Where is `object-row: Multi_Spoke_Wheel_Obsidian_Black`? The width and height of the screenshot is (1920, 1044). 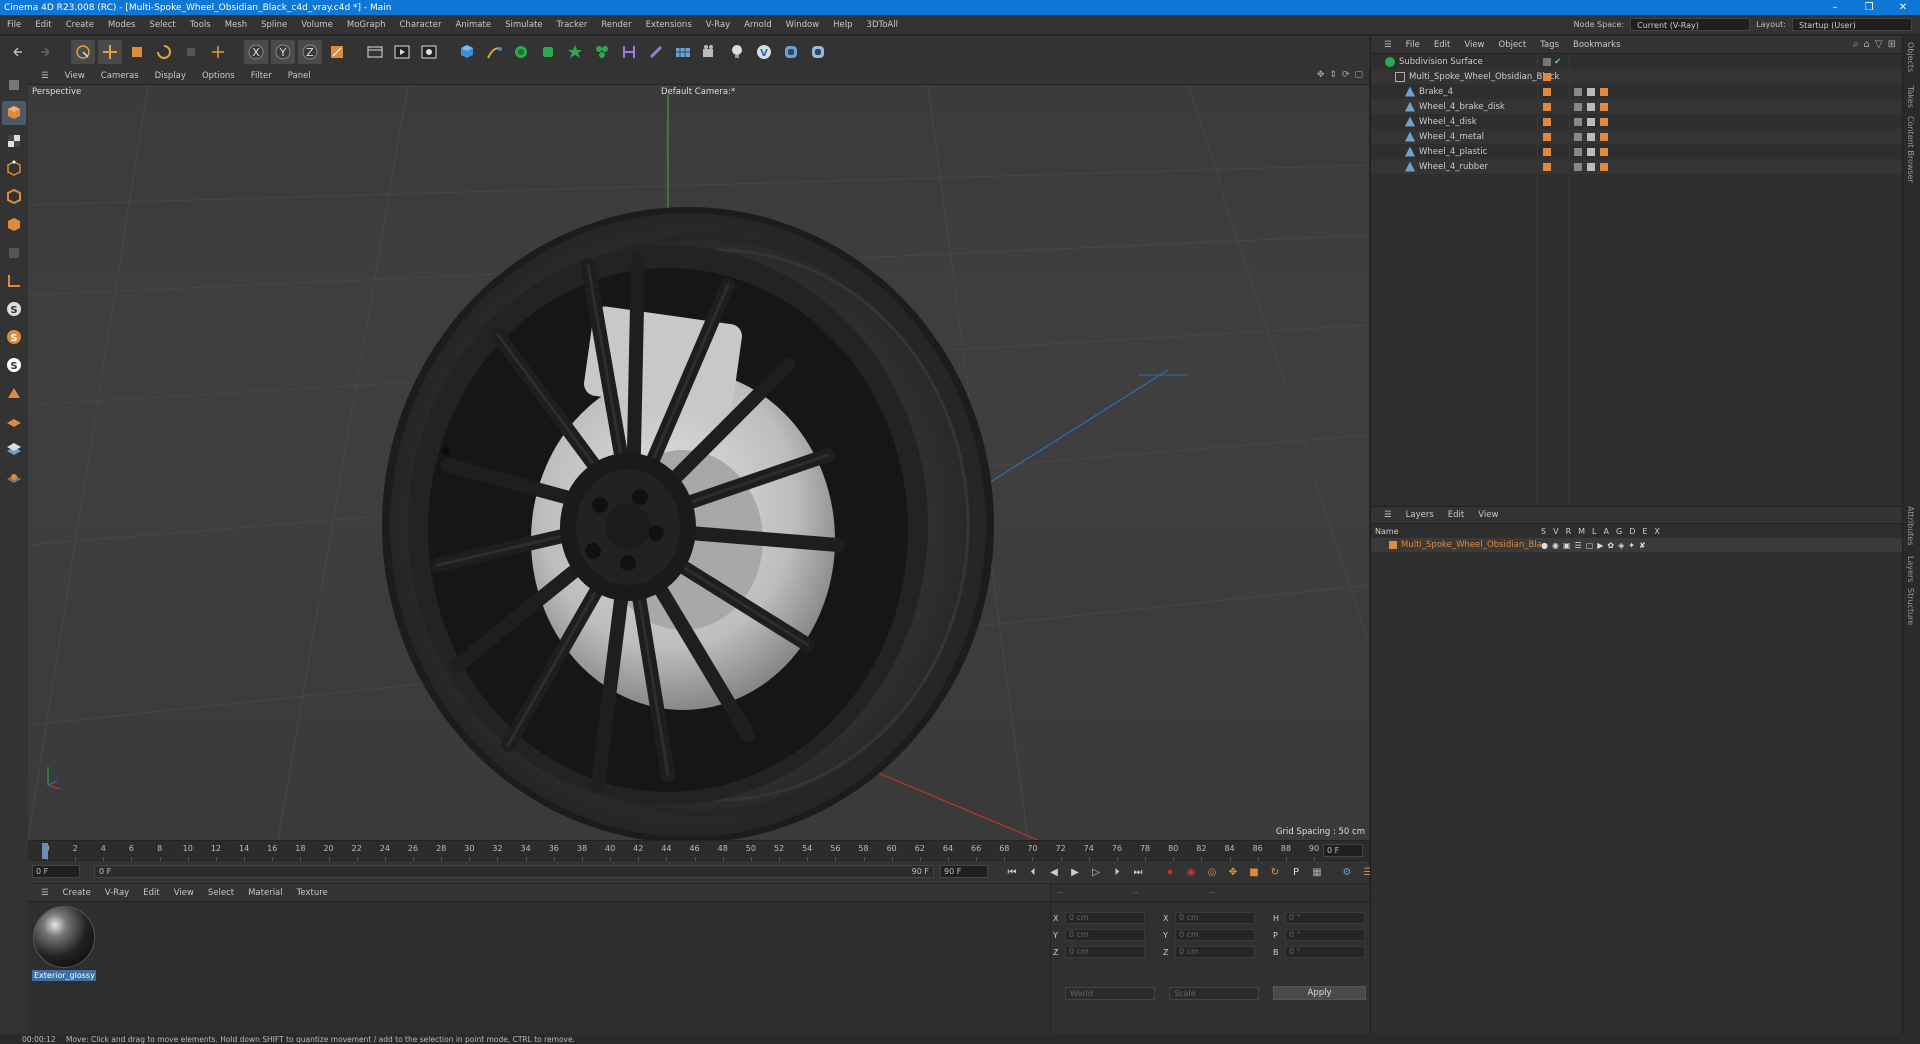
object-row: Multi_Spoke_Wheel_Obsidian_Black is located at coordinates (1637, 76).